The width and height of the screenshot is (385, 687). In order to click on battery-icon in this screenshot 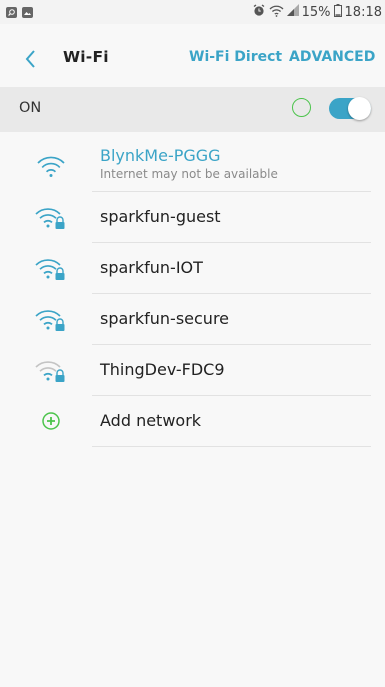, I will do `click(337, 12)`.